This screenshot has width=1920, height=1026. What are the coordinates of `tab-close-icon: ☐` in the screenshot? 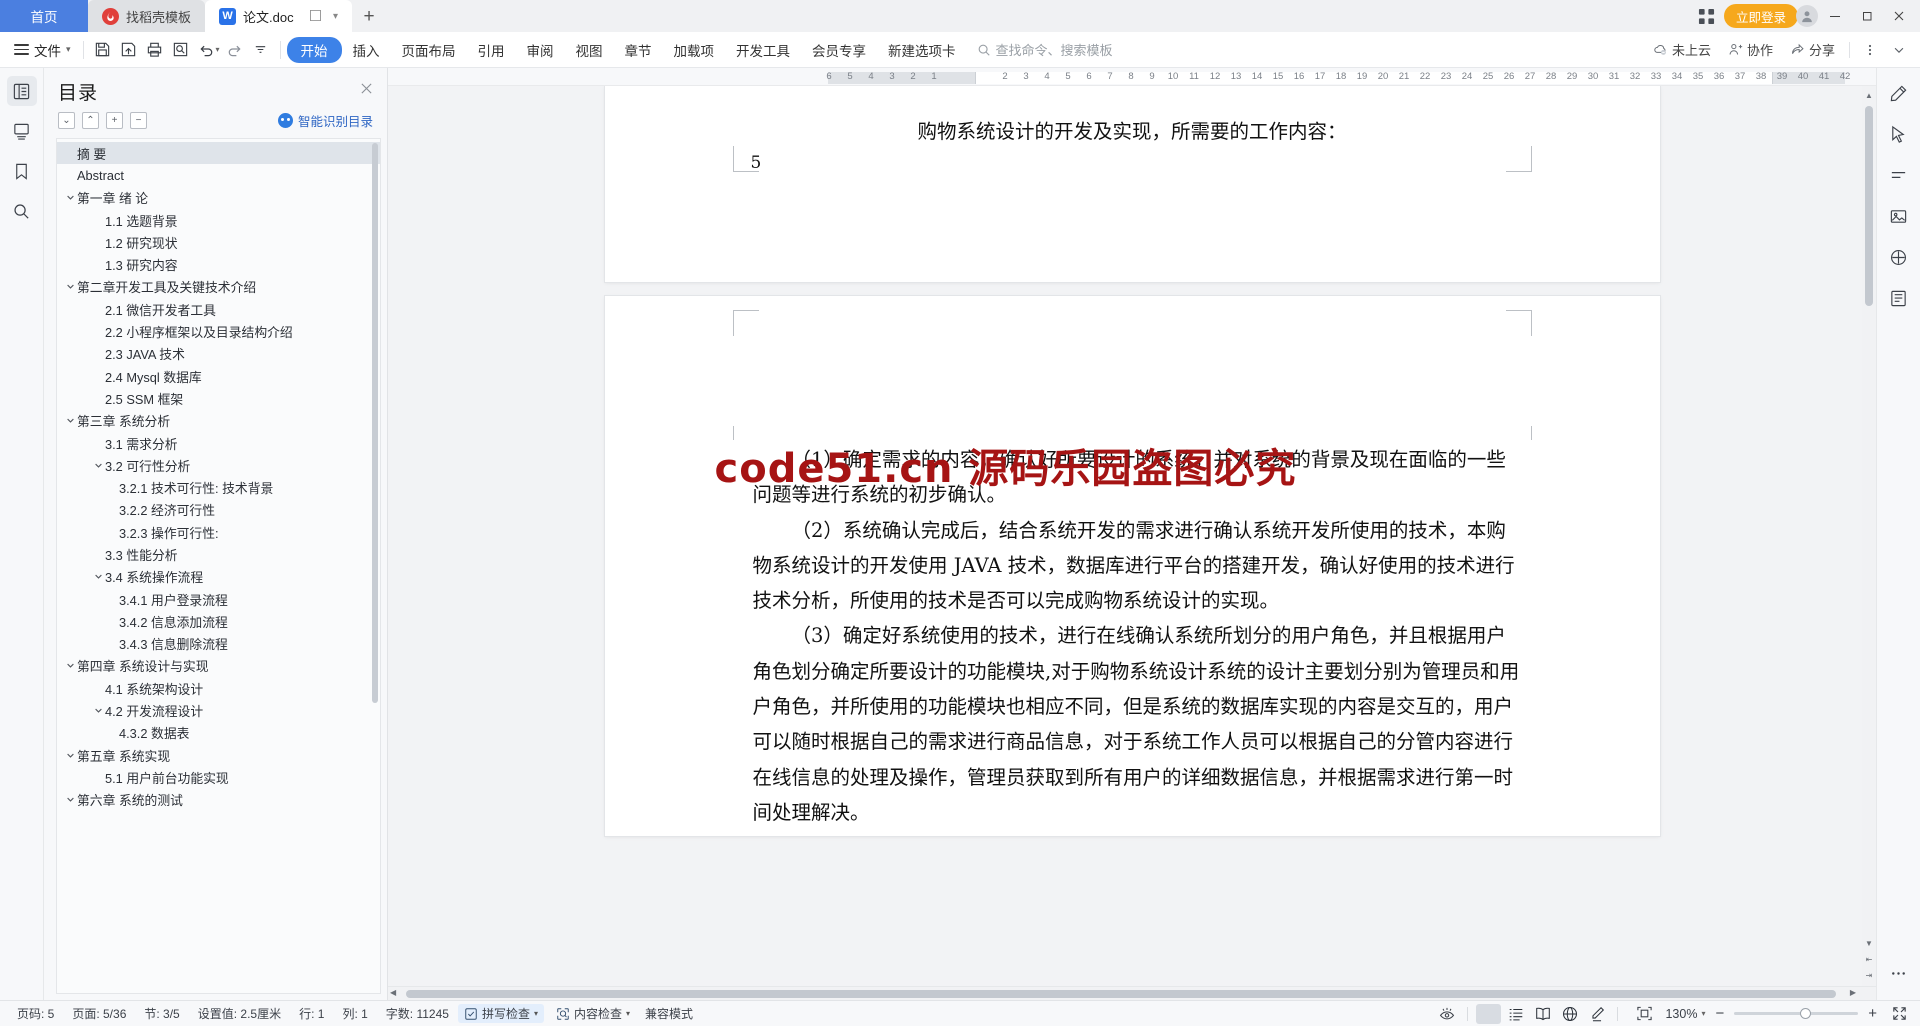 It's located at (315, 16).